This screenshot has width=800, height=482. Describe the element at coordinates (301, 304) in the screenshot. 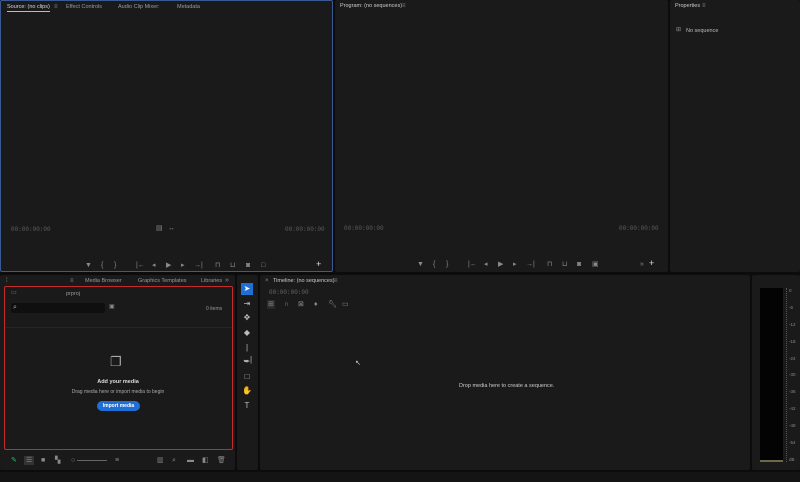

I see `linked-selection-icon: ⊠` at that location.